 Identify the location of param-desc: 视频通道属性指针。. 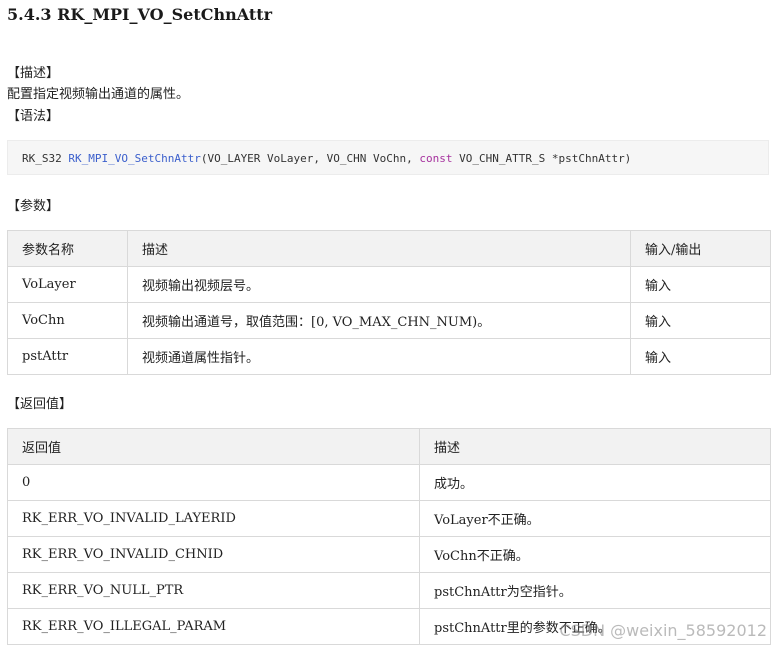
(379, 356).